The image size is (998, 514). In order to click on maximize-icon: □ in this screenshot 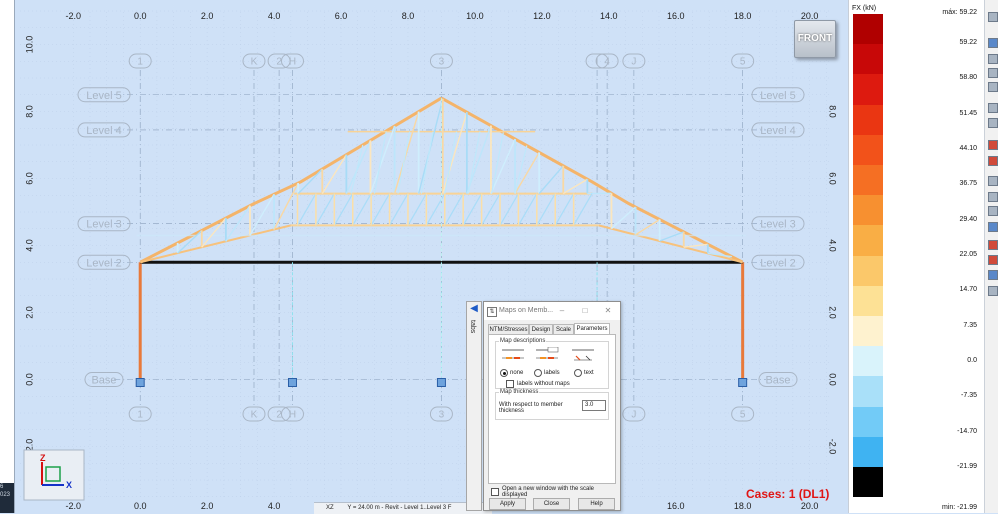, I will do `click(585, 311)`.